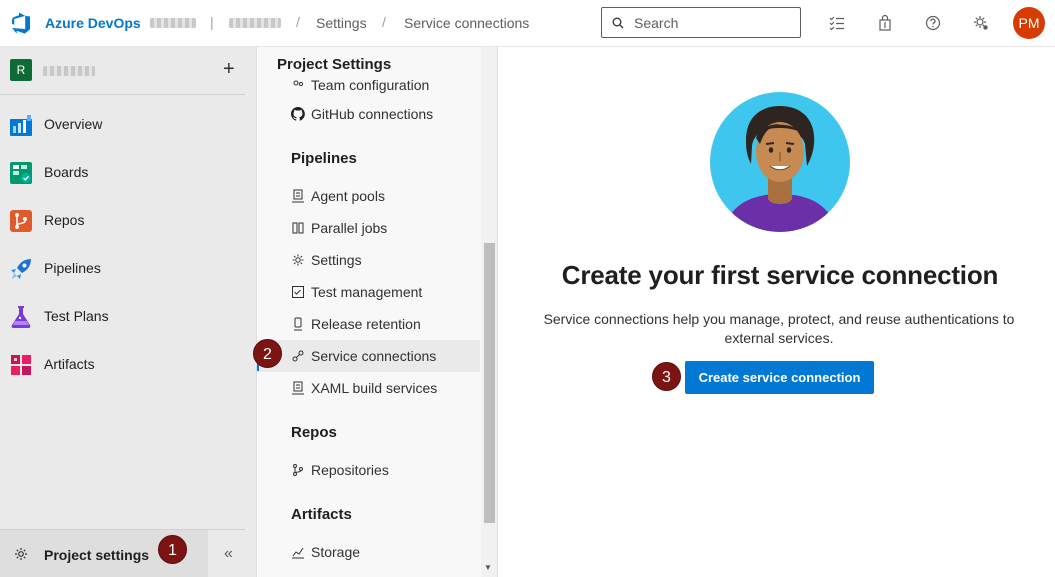  Describe the element at coordinates (69, 364) in the screenshot. I see `nav-item-label: Artifacts` at that location.